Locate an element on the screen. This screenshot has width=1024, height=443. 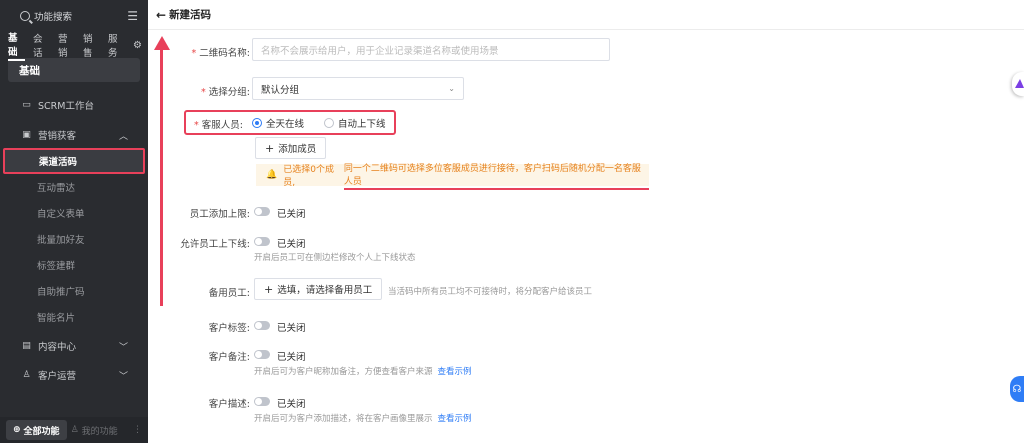
sidebar-item-customer-ops: ♙ 客户运营 ﹀ is located at coordinates (74, 375).